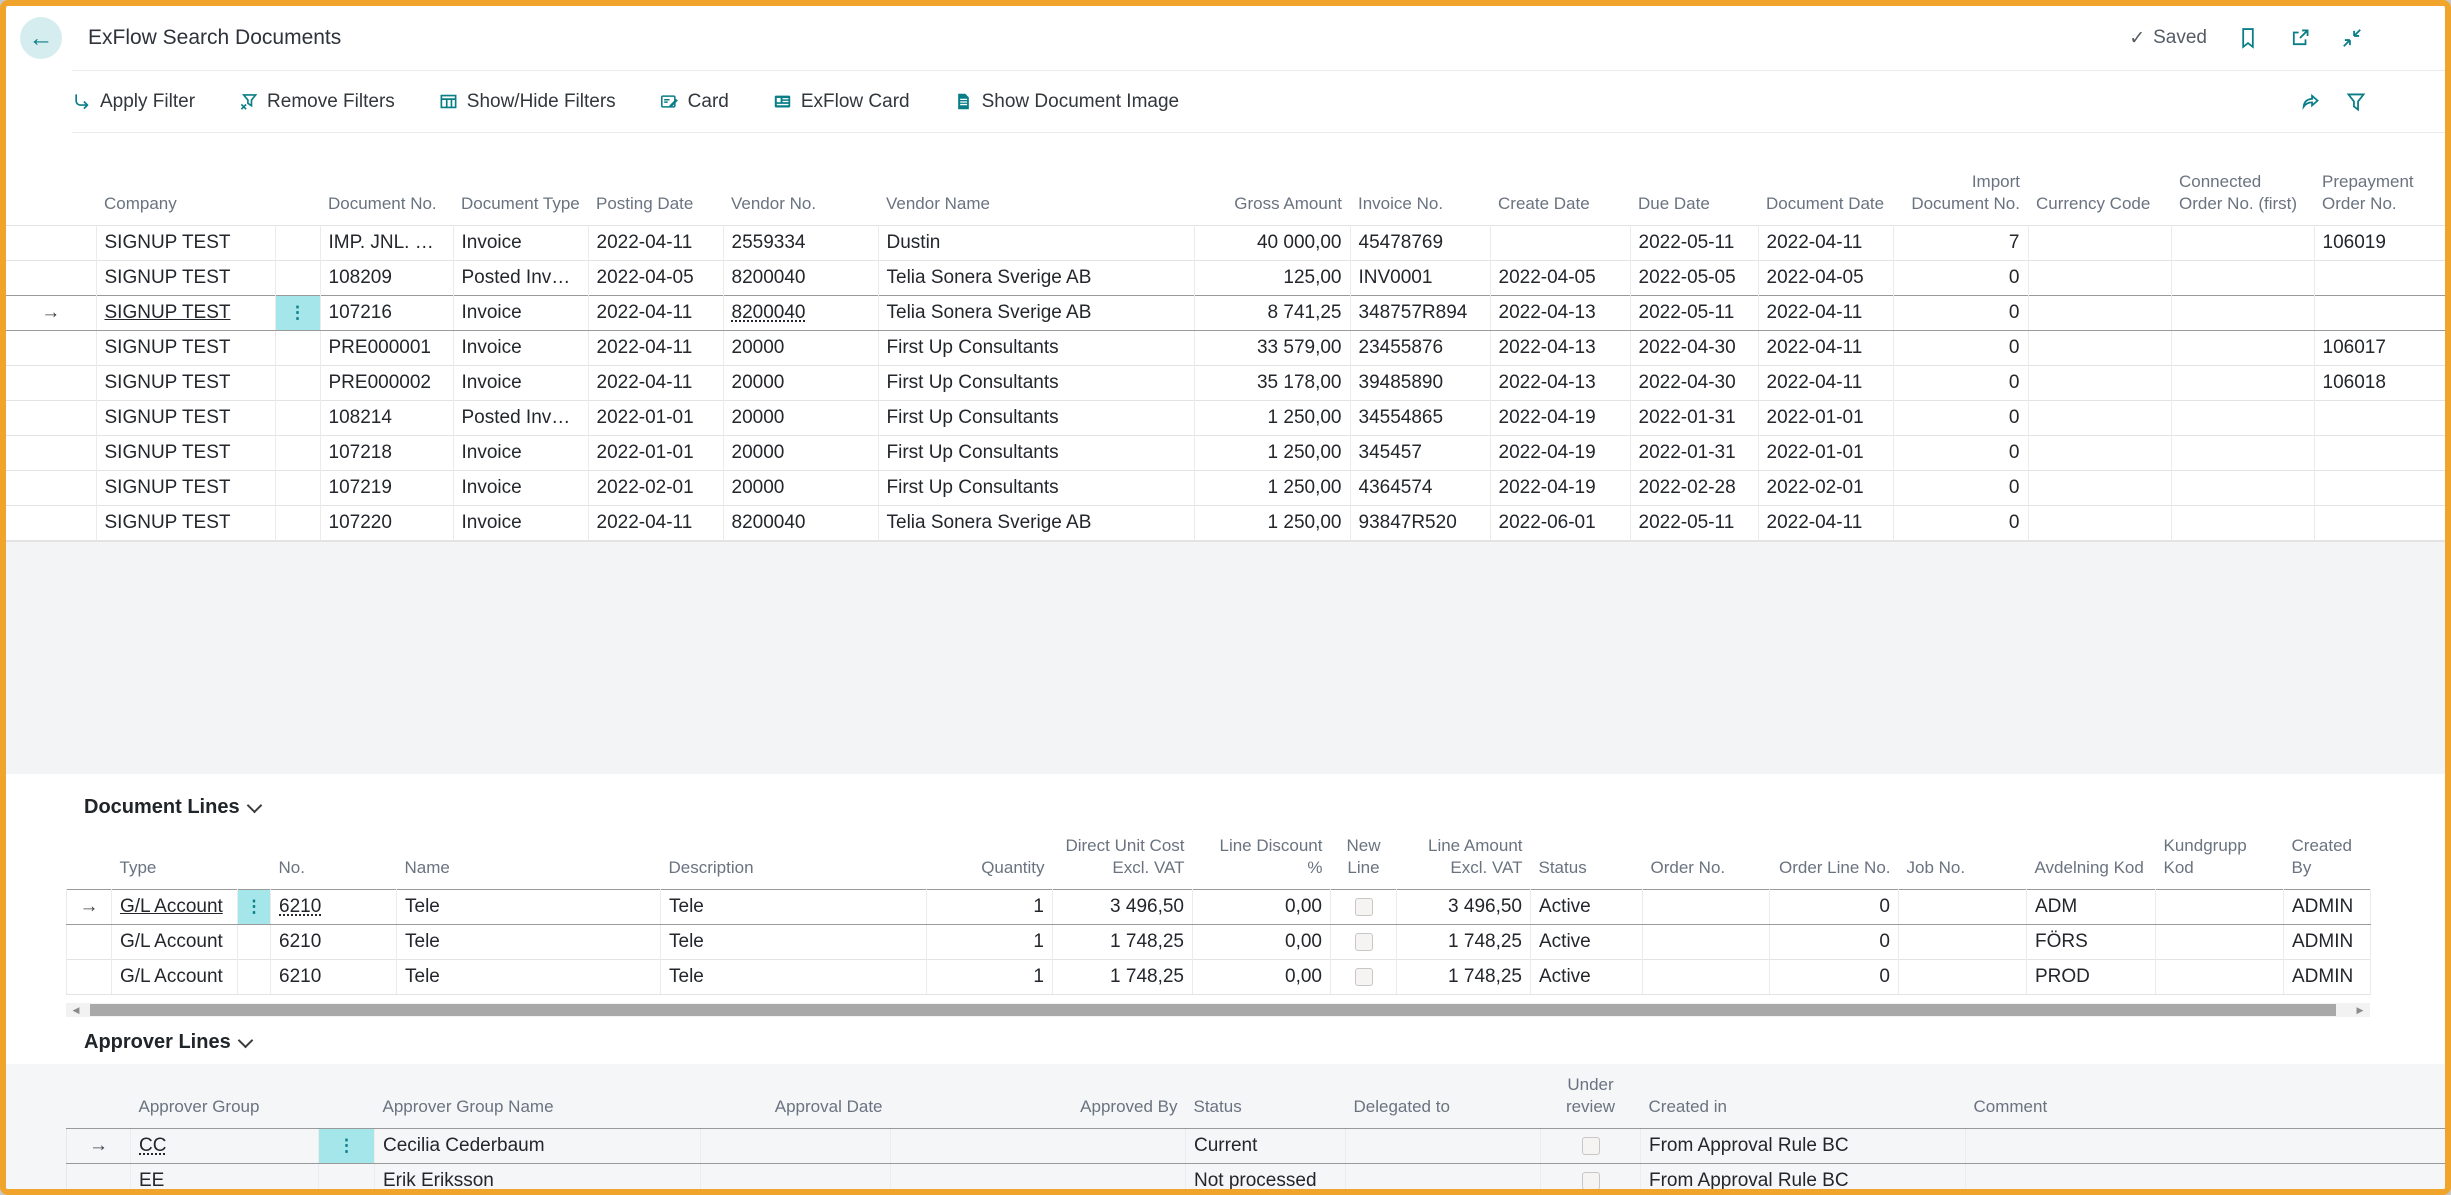  What do you see at coordinates (333, 942) in the screenshot?
I see `cell-no: 6210` at bounding box center [333, 942].